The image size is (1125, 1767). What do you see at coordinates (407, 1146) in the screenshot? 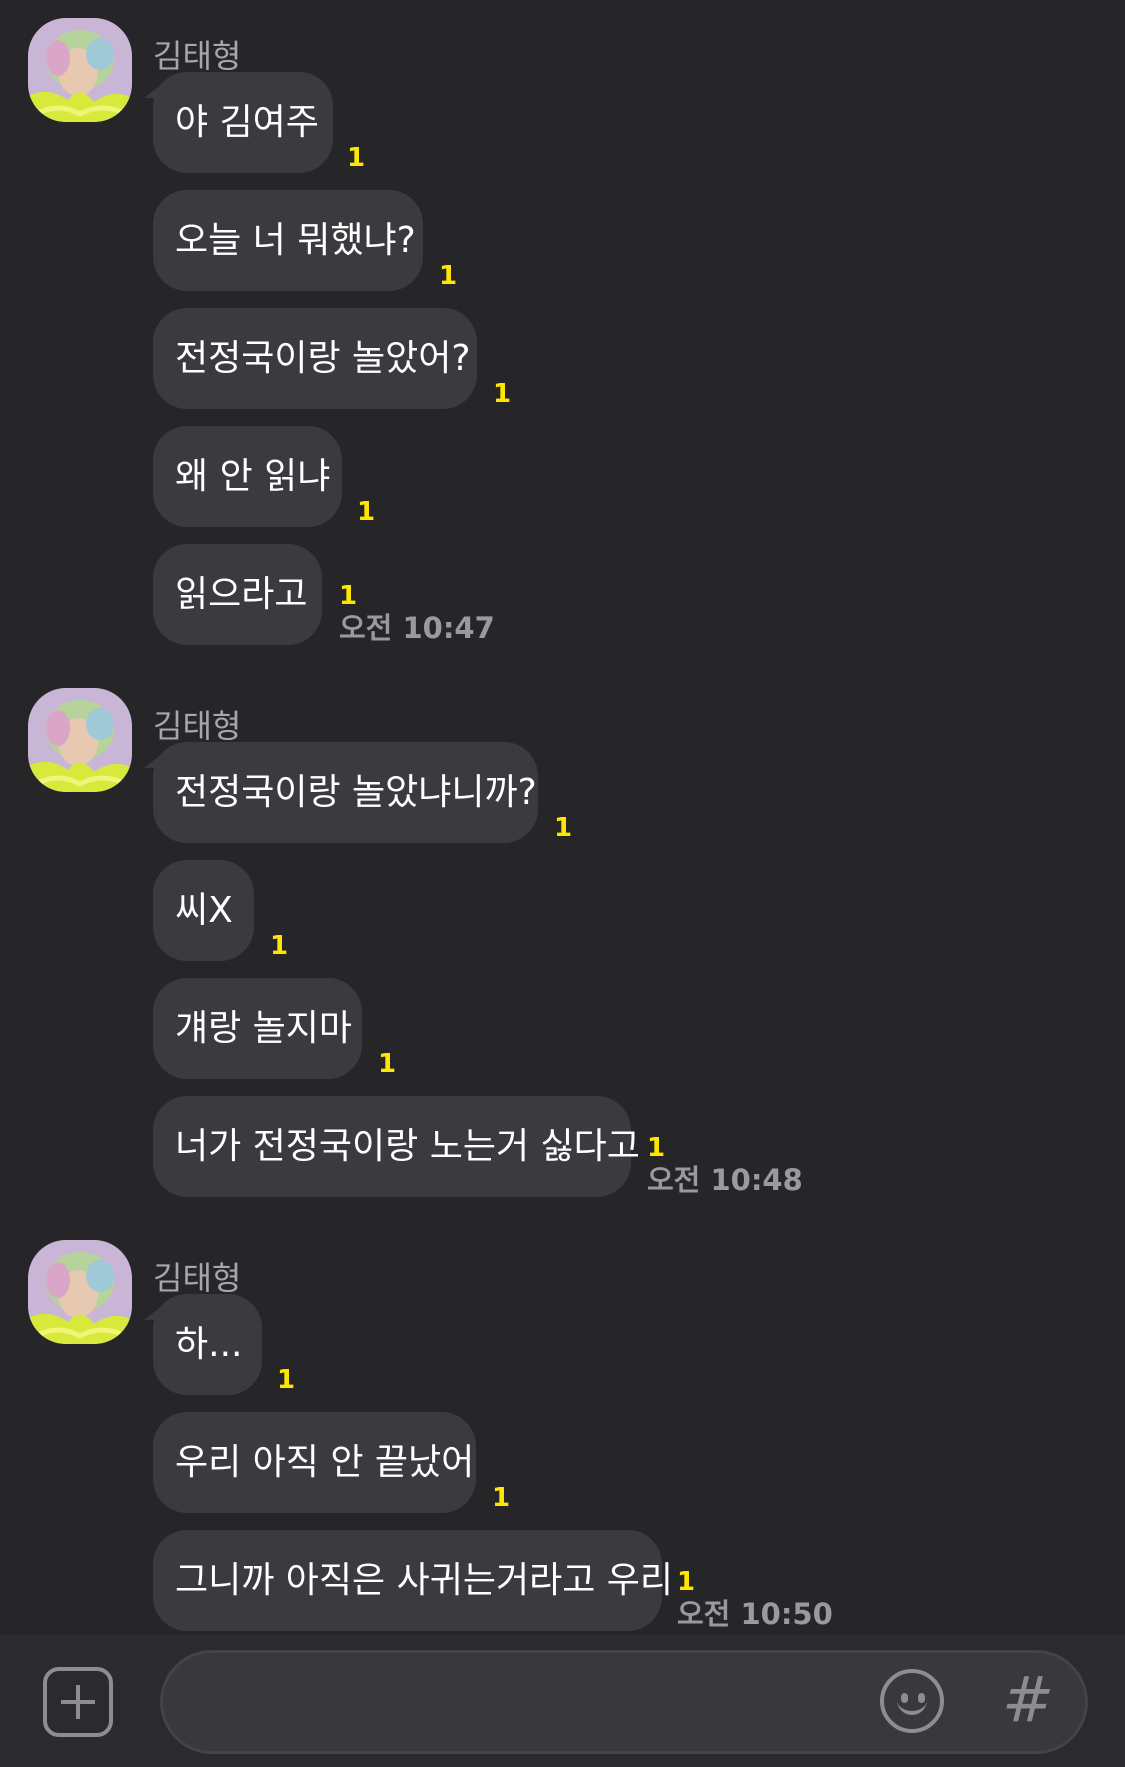
I see `message-text: 너가 전정국이랑 노는거 싫다고` at bounding box center [407, 1146].